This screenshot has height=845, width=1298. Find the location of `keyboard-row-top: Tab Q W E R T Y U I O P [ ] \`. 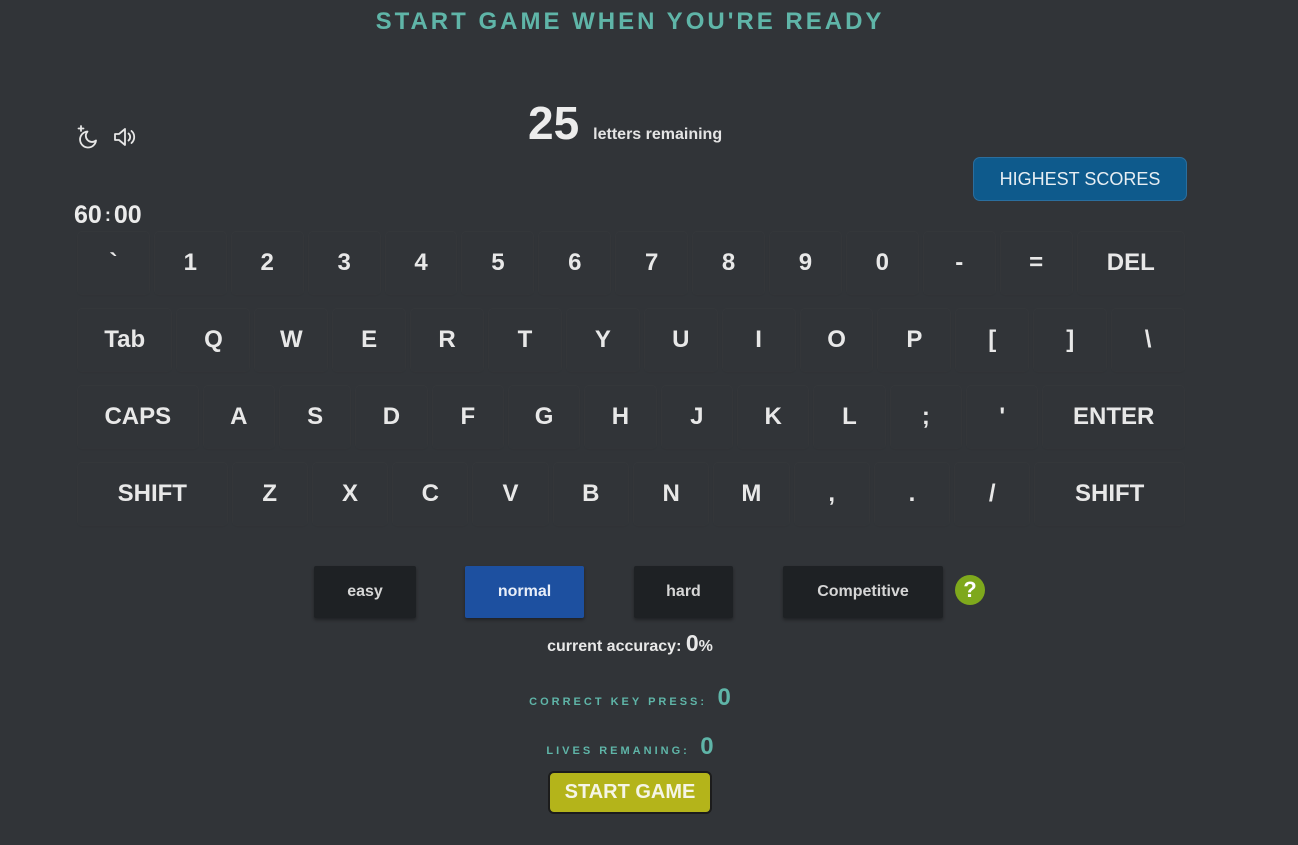

keyboard-row-top: Tab Q W E R T Y U I O P [ ] \ is located at coordinates (634, 340).